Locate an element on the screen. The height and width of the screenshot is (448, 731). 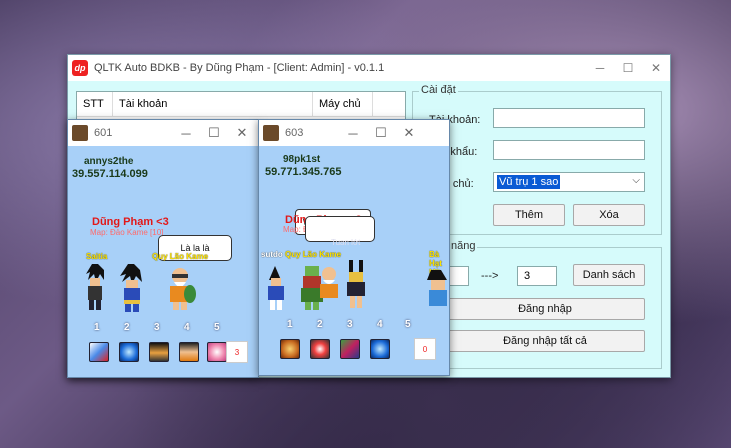
player-gold: 59.771.345.765 is located at coordinates (303, 172).